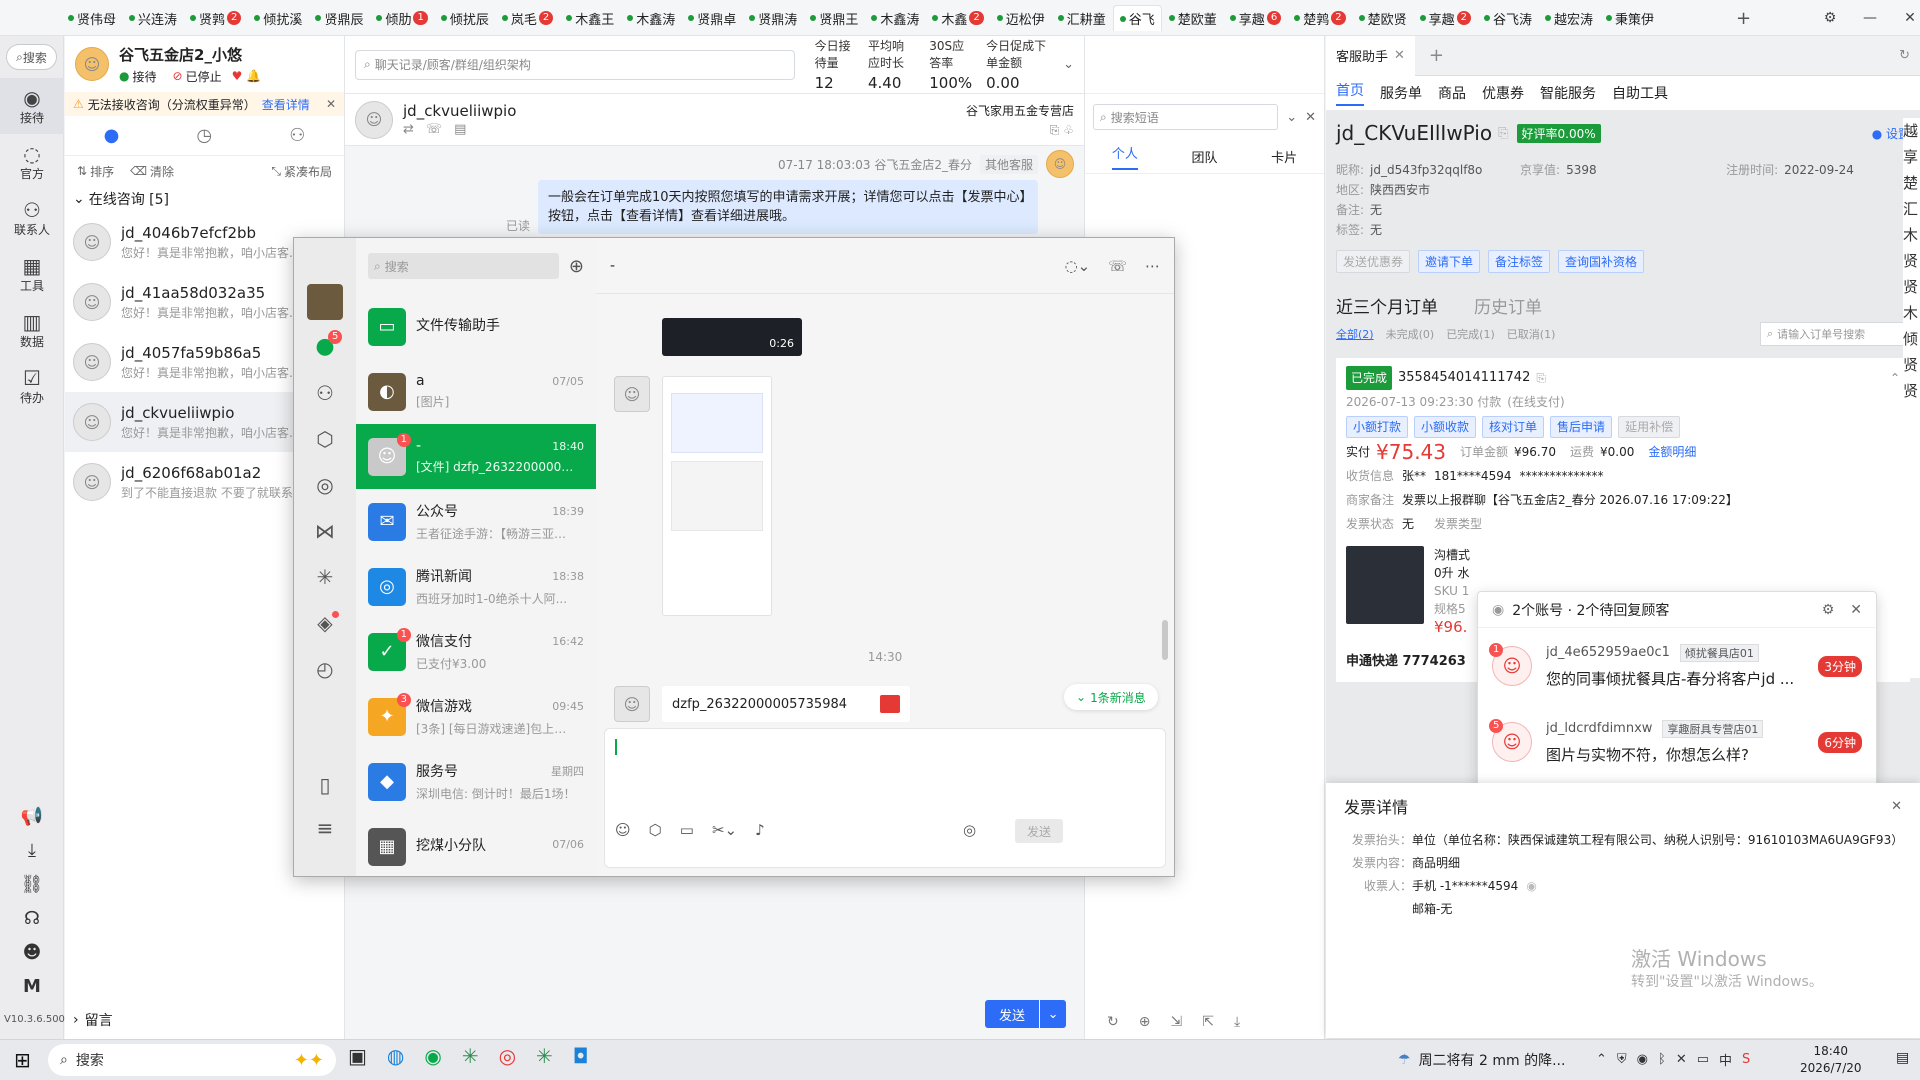 The height and width of the screenshot is (1080, 1920). What do you see at coordinates (1165, 640) in the screenshot?
I see `scrollbar` at bounding box center [1165, 640].